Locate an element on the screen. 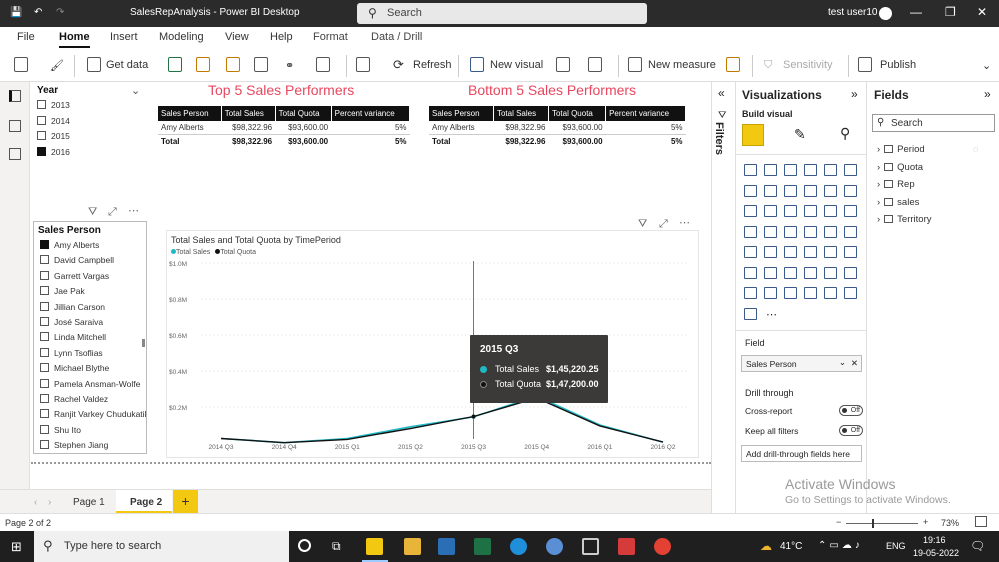 This screenshot has width=999, height=562. close-icon: ✕ is located at coordinates (982, 12).